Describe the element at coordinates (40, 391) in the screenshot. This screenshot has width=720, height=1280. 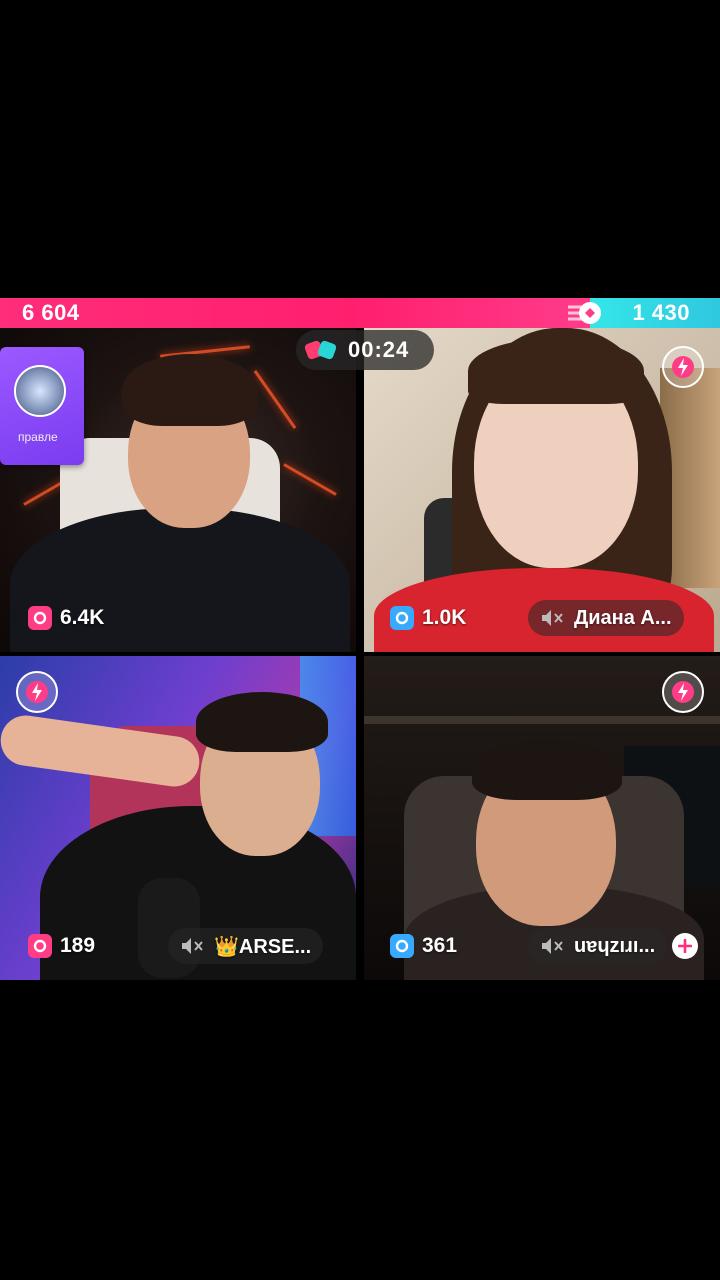
I see `gift-car-icon` at that location.